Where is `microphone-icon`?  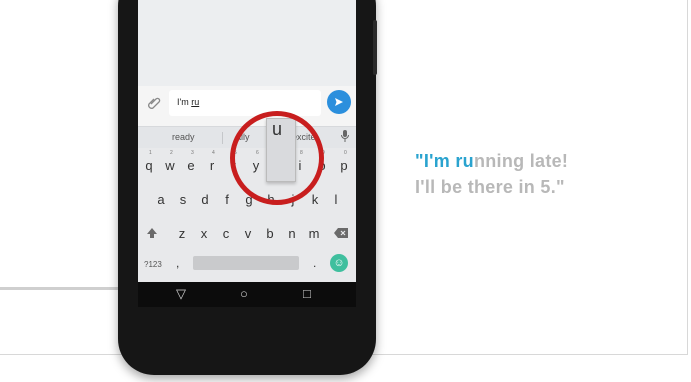
microphone-icon is located at coordinates (345, 137).